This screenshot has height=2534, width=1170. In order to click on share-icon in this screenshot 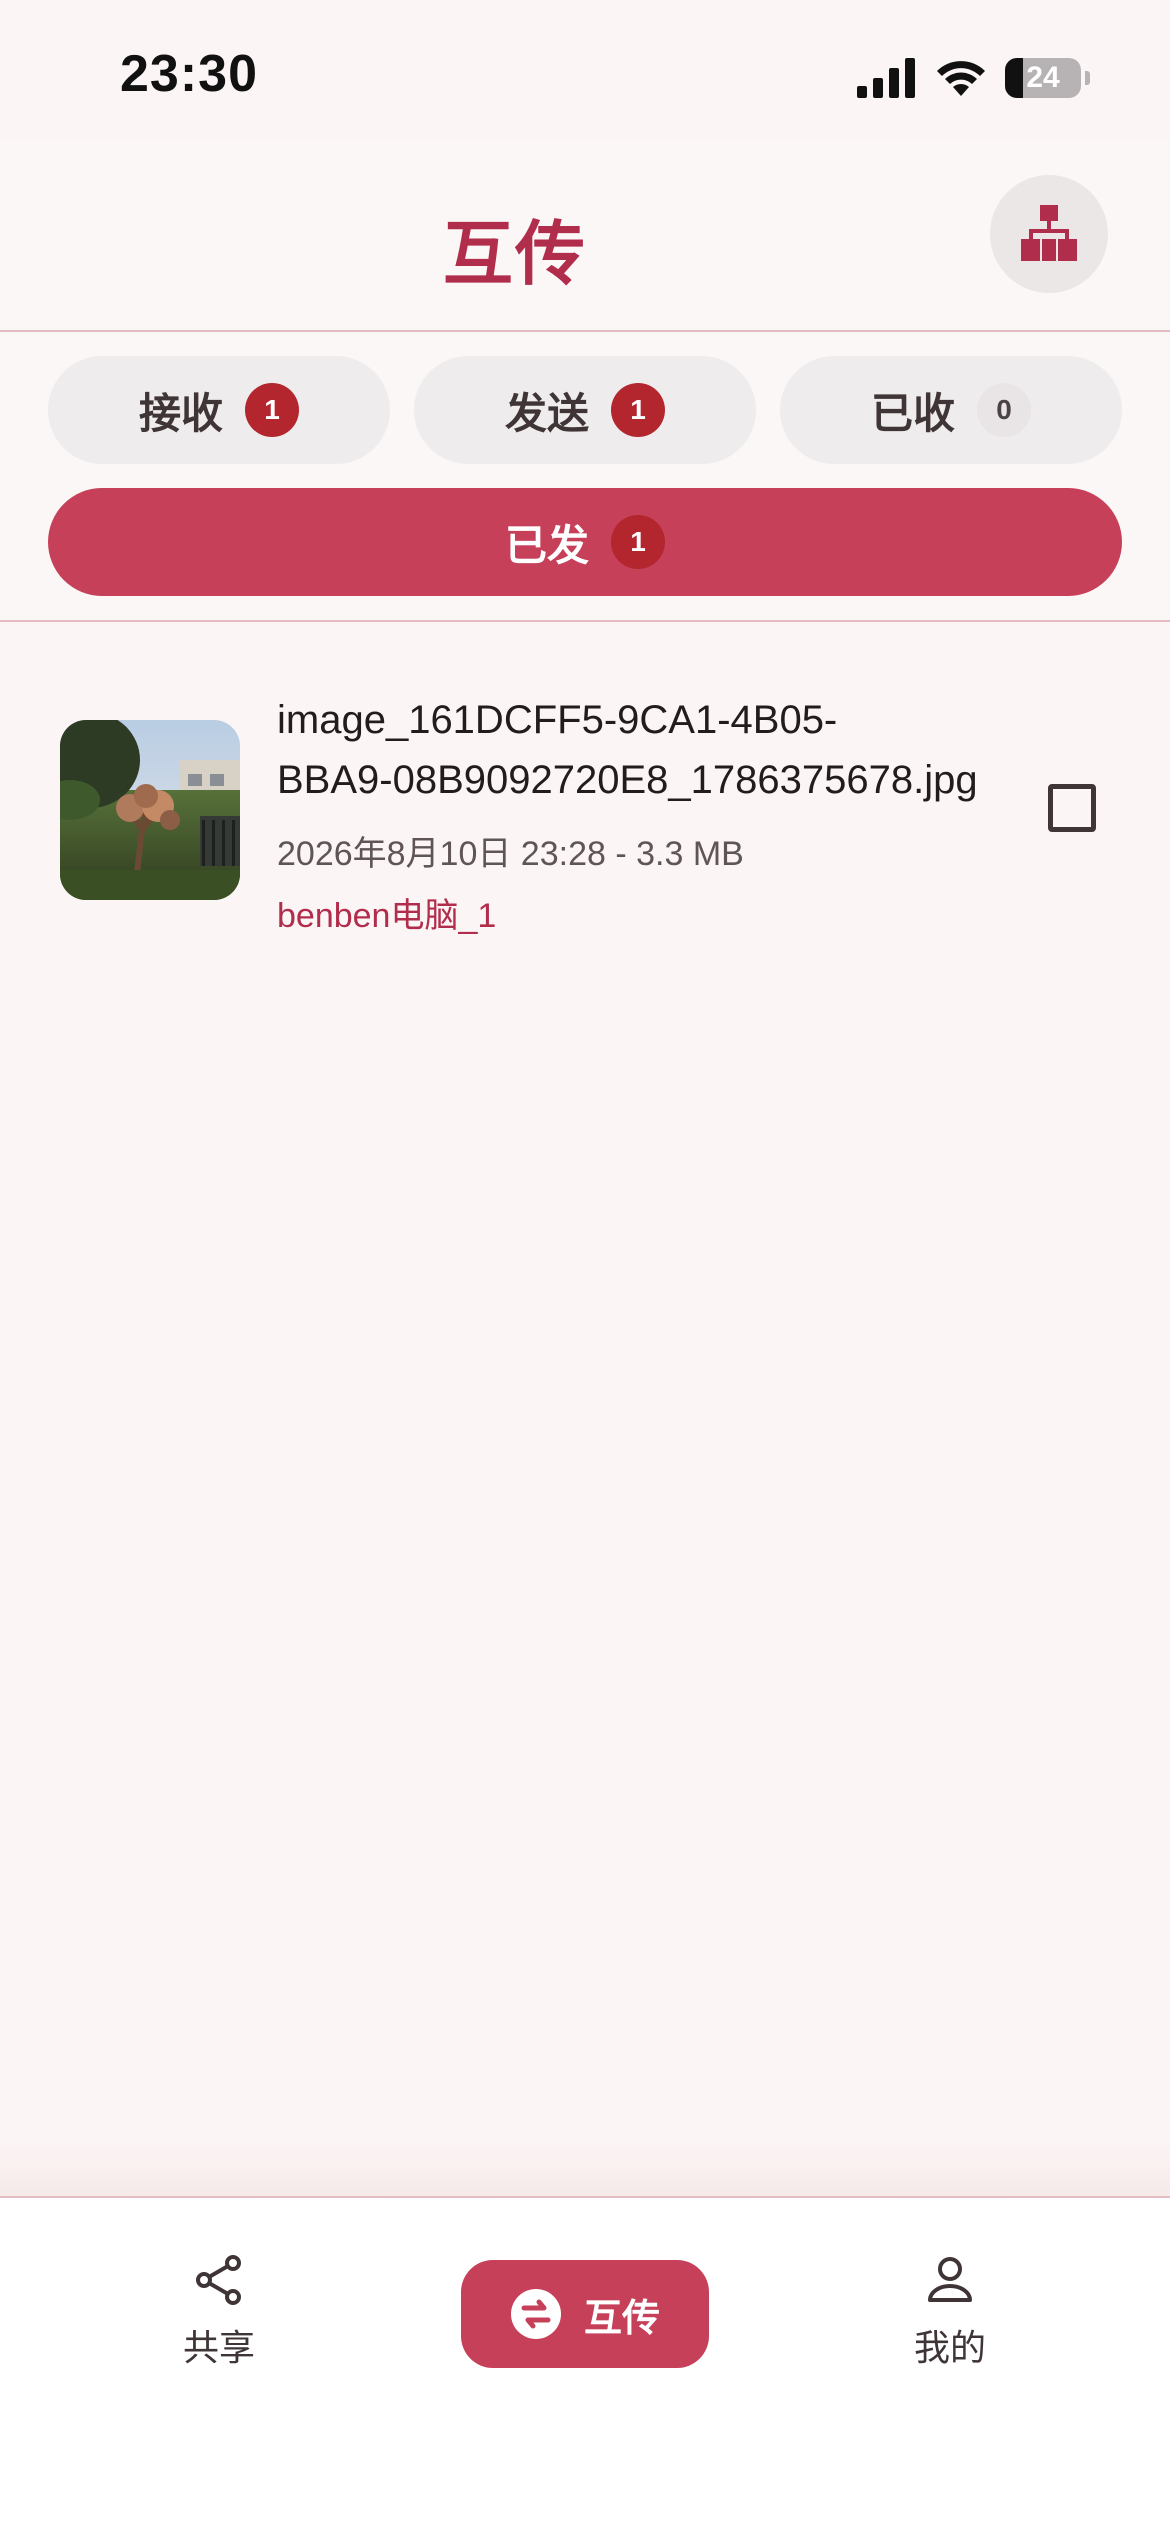, I will do `click(218, 2280)`.